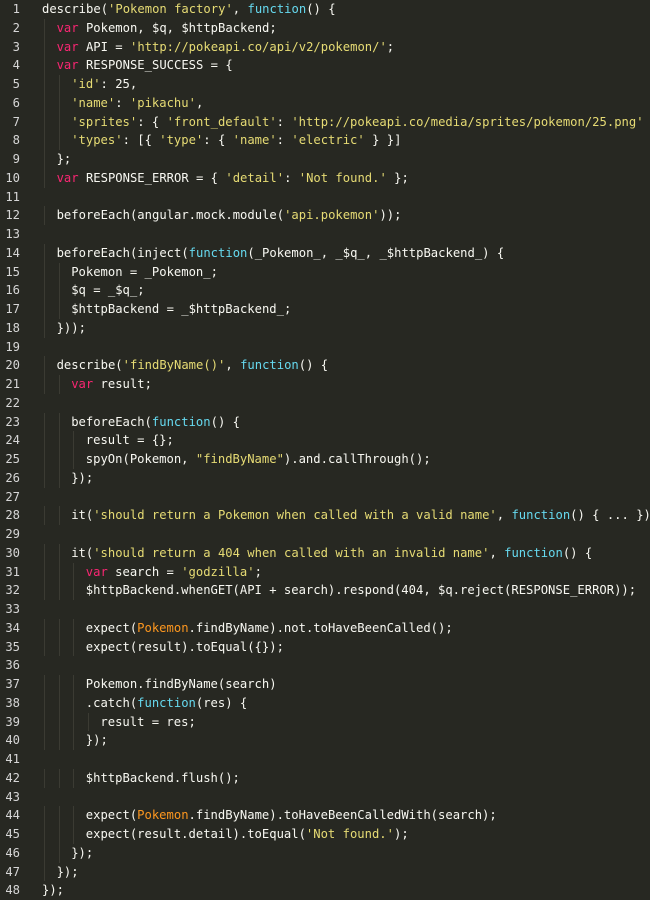 This screenshot has width=650, height=900. What do you see at coordinates (325, 478) in the screenshot?
I see `code-line: 26});` at bounding box center [325, 478].